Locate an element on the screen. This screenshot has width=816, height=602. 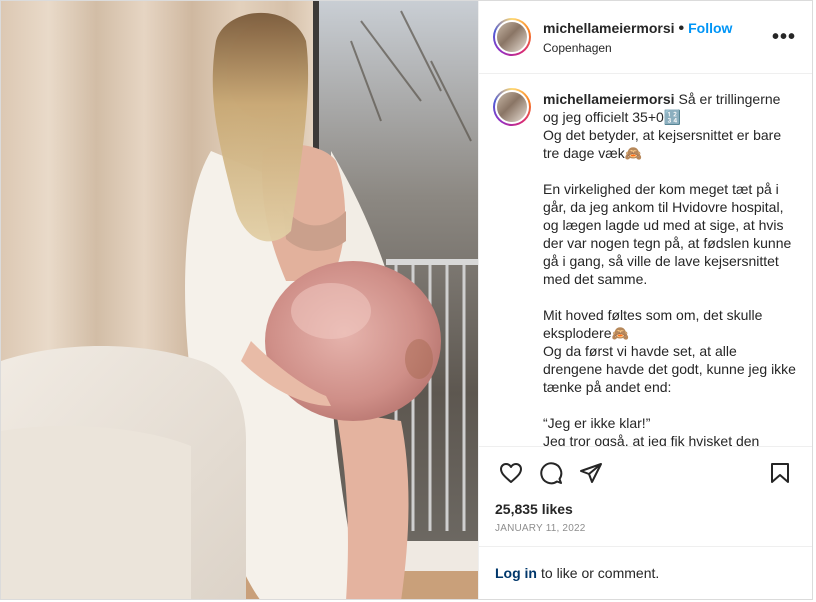
login-prompt: Log in to like or comment. is located at coordinates (645, 572).